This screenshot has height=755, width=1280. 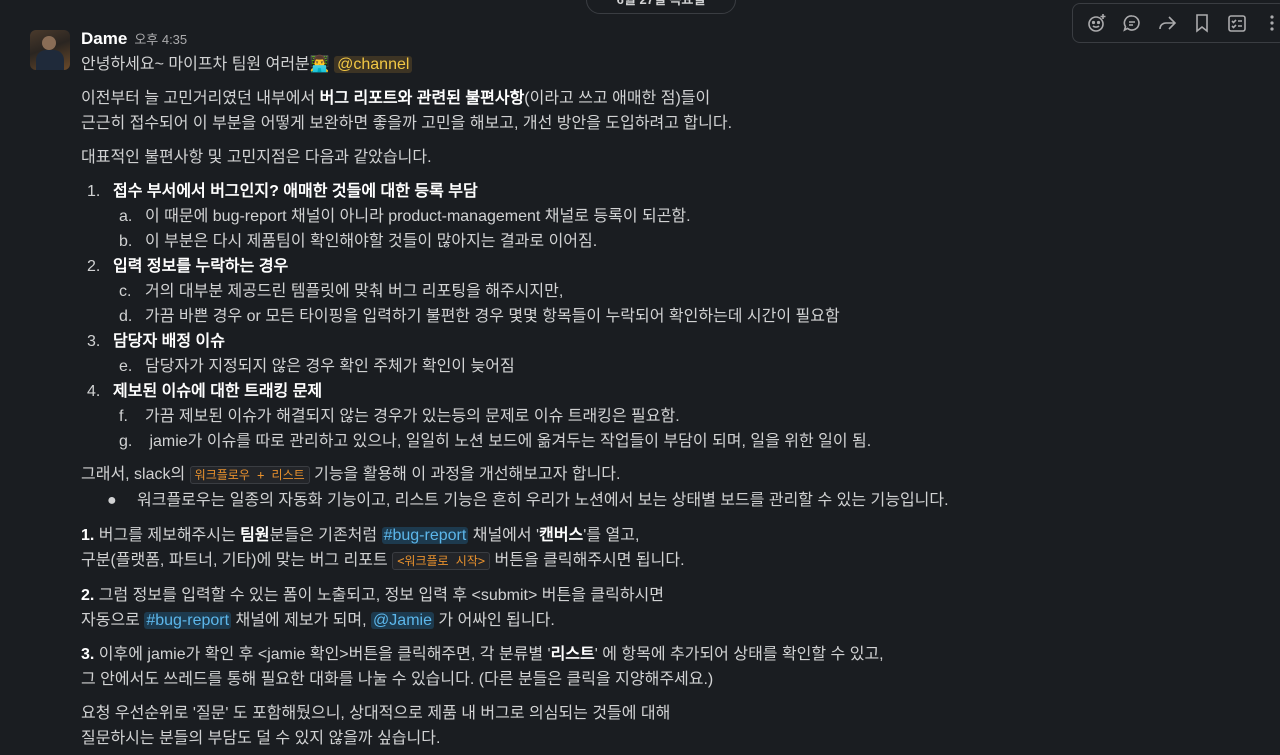 I want to click on list-item: 1. 접수 부서에서 버그인지? 애매한 것들에 대한 등록 부담, so click(x=671, y=191).